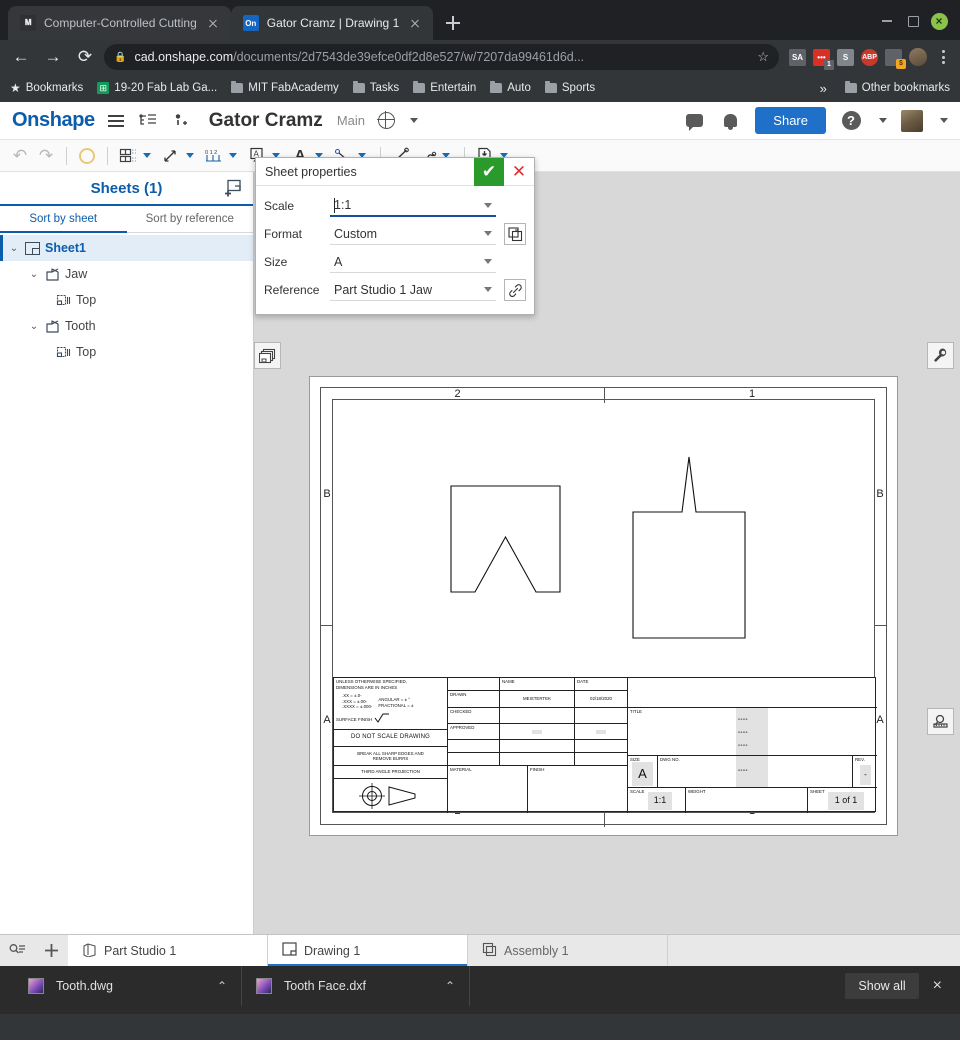  Describe the element at coordinates (116, 121) in the screenshot. I see `hamburger-menu-icon` at that location.